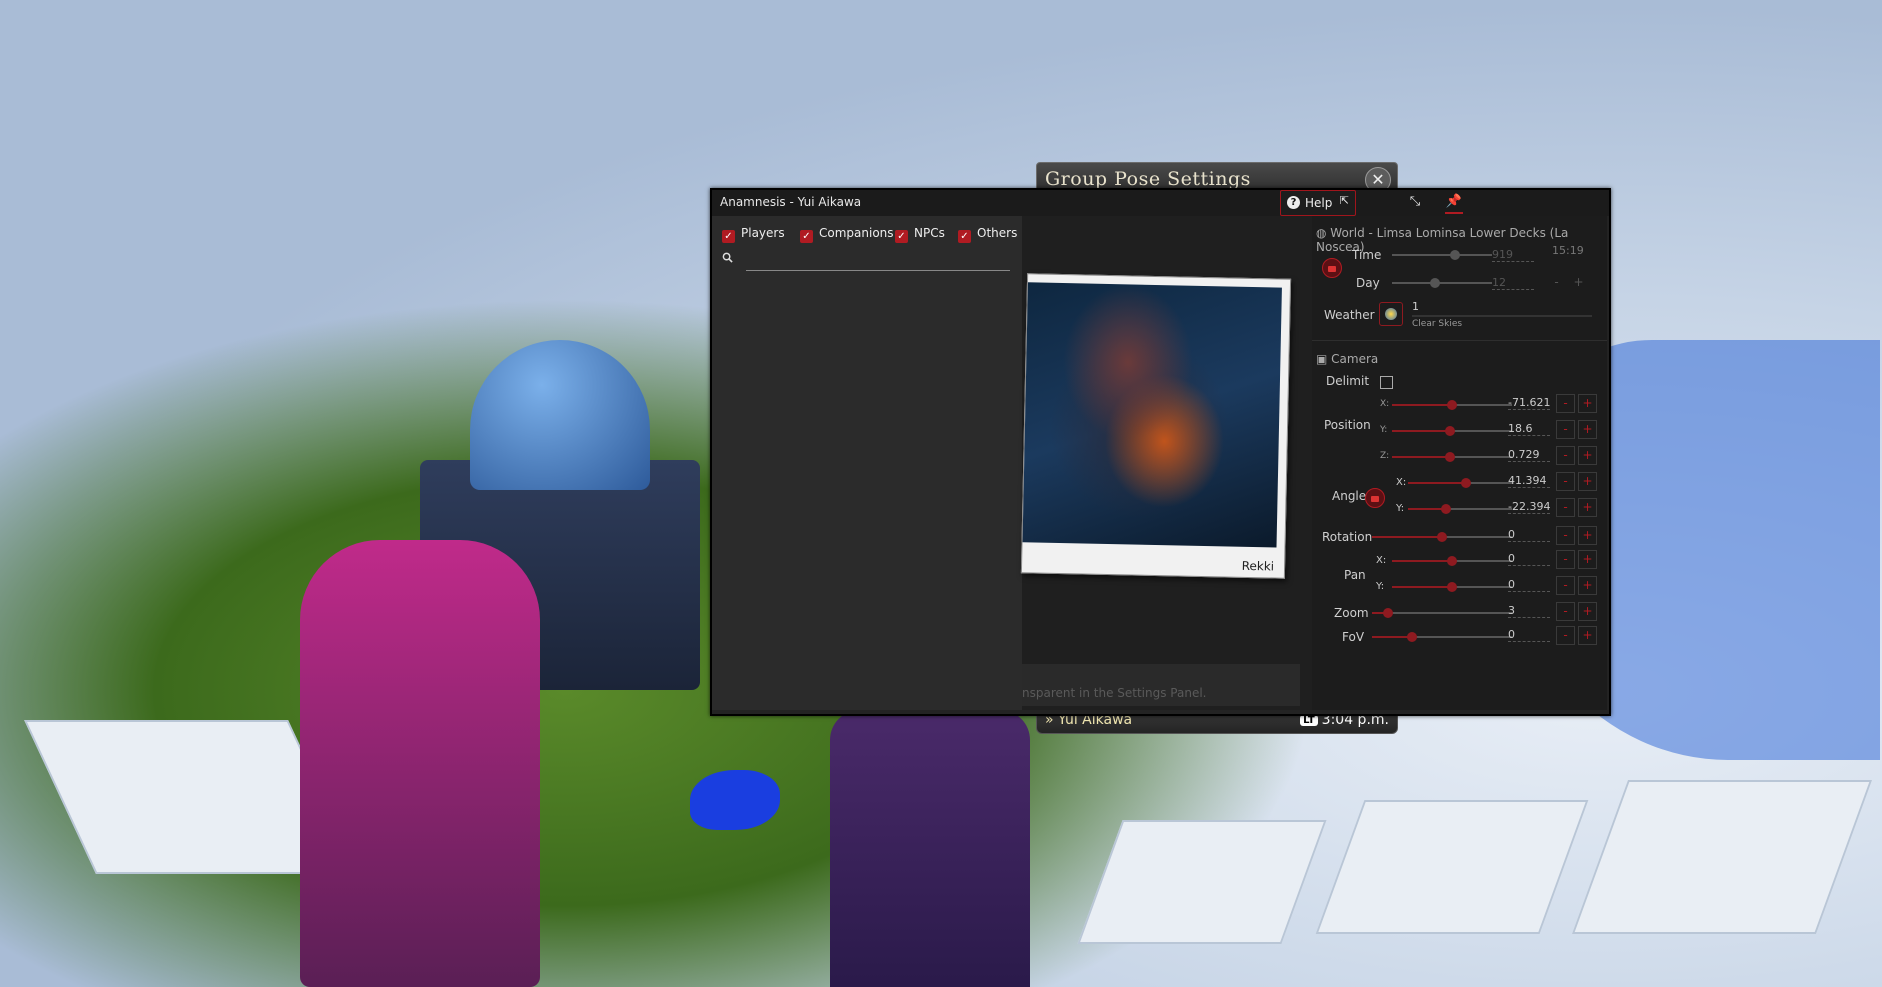  I want to click on pan-y-axis-label: Y:, so click(1380, 586).